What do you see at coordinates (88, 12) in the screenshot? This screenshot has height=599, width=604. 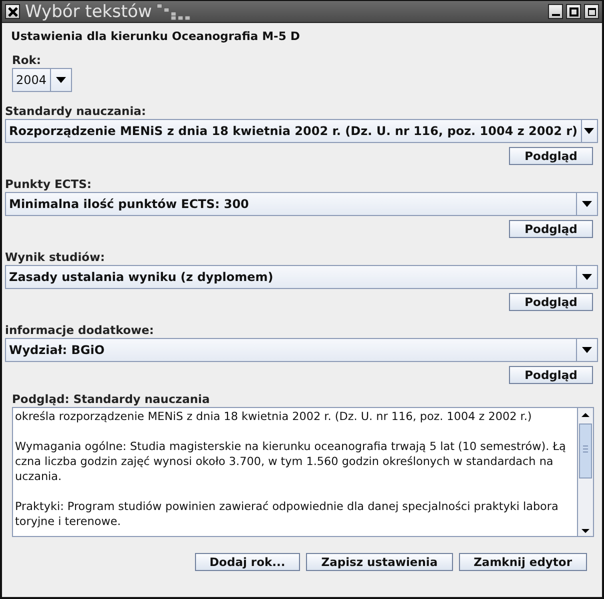 I see `window-title: Wybór tekstów` at bounding box center [88, 12].